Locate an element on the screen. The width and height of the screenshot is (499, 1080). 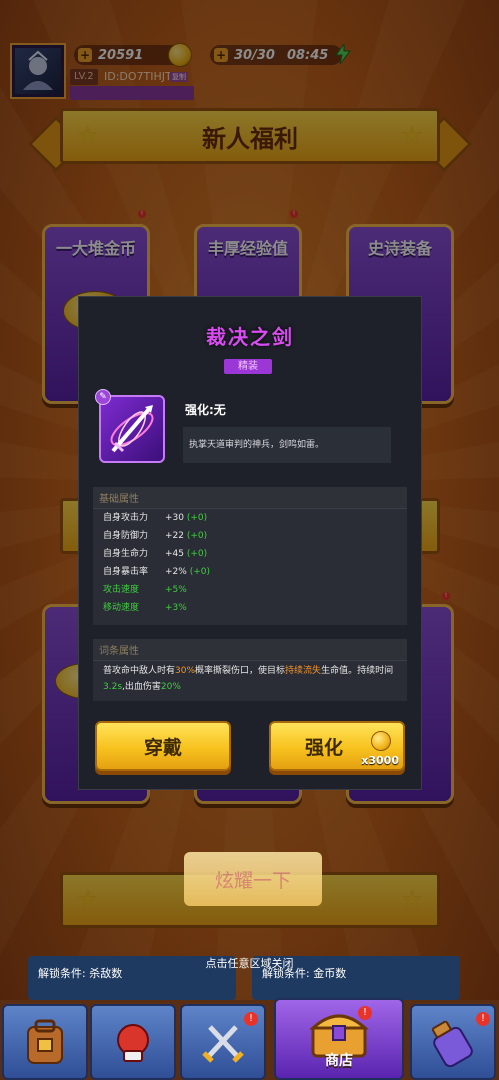
stat-row: 自身暴击率 +2% (+0) is located at coordinates (243, 572).